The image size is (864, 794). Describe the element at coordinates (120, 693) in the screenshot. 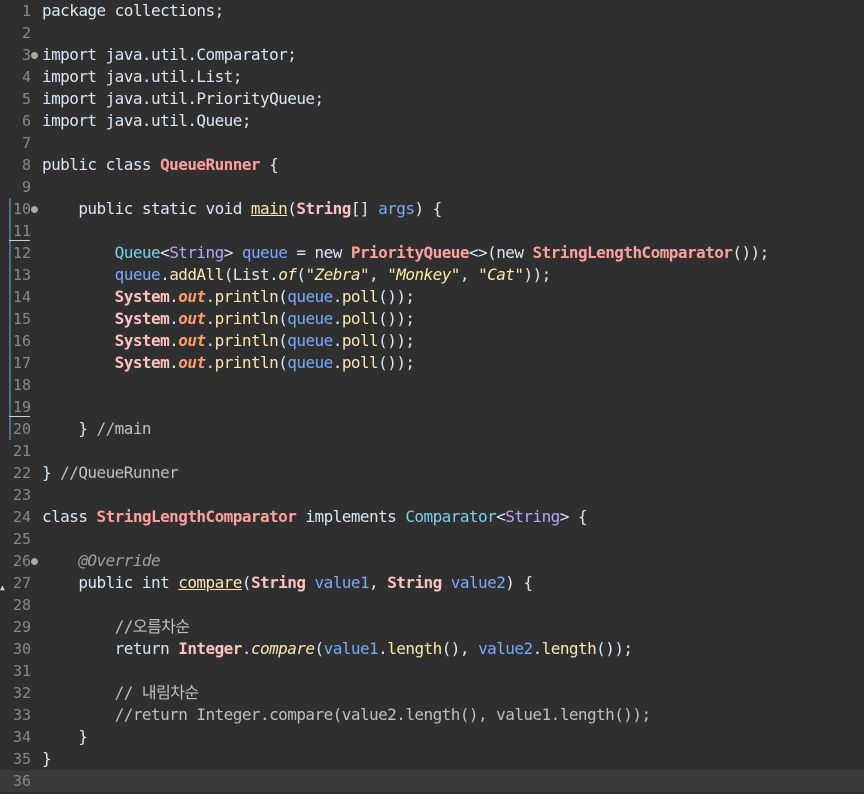

I see `code-text: // 내림차순` at that location.